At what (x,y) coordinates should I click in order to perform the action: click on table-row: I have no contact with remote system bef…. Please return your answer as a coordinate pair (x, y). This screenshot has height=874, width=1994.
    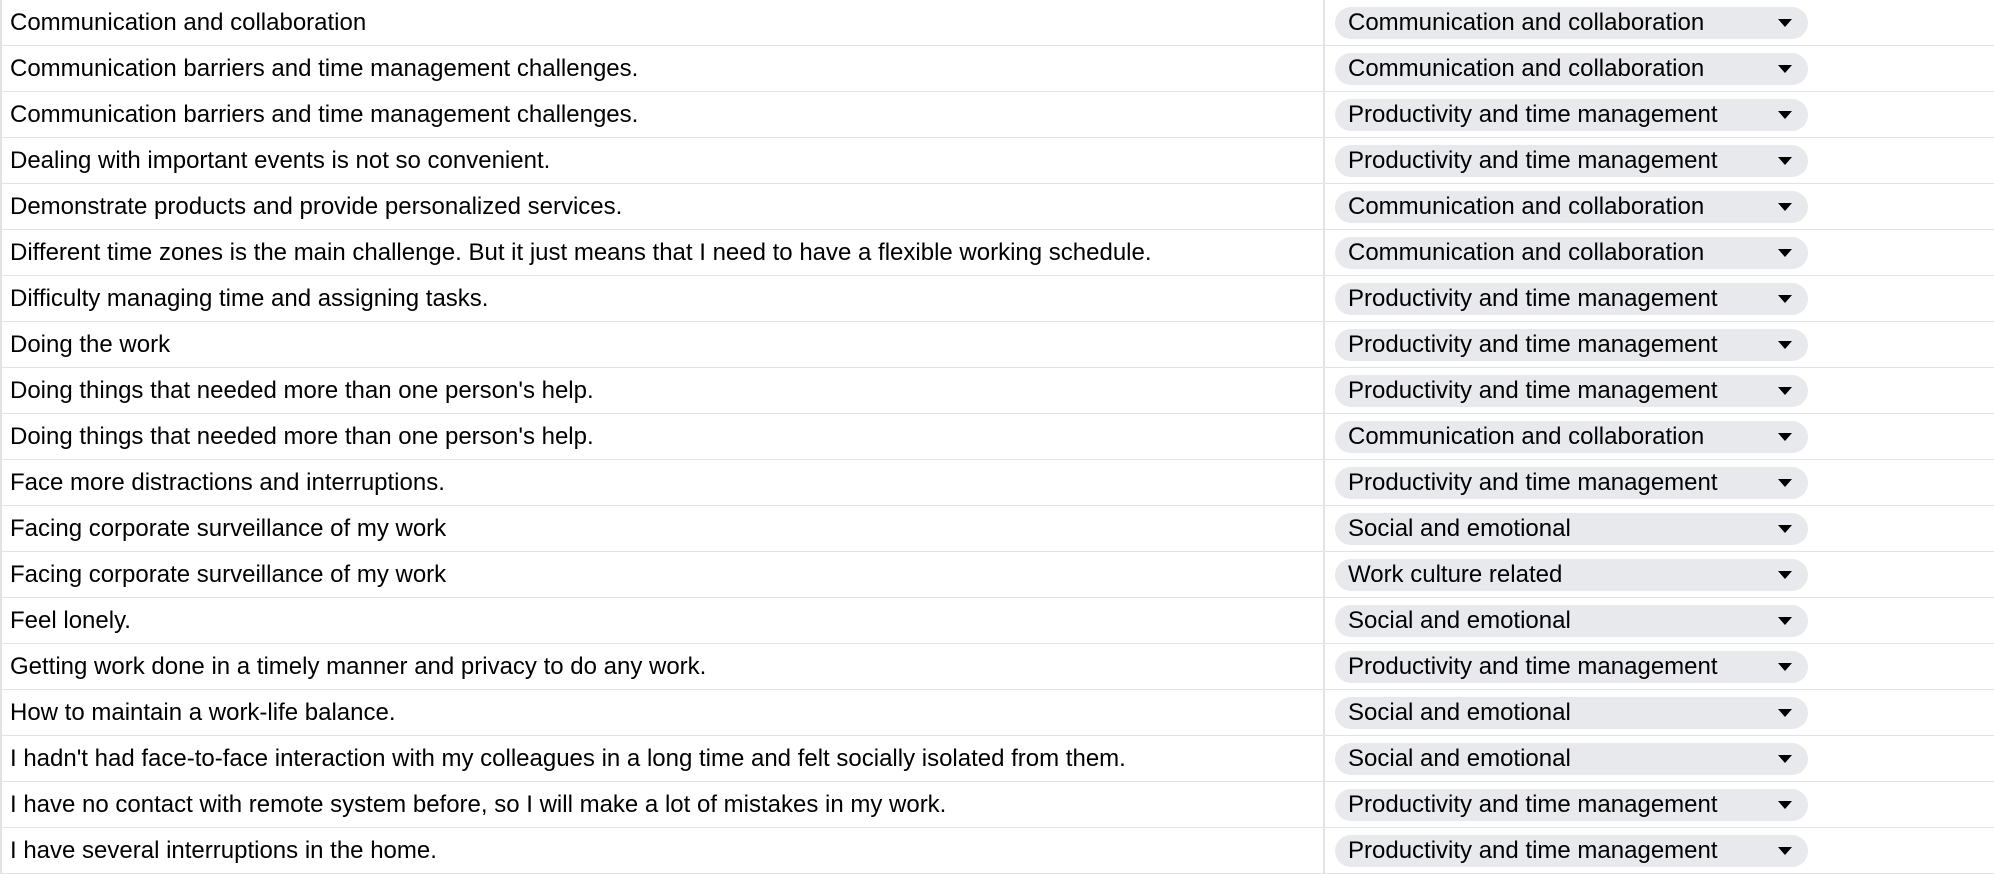
    Looking at the image, I should click on (997, 805).